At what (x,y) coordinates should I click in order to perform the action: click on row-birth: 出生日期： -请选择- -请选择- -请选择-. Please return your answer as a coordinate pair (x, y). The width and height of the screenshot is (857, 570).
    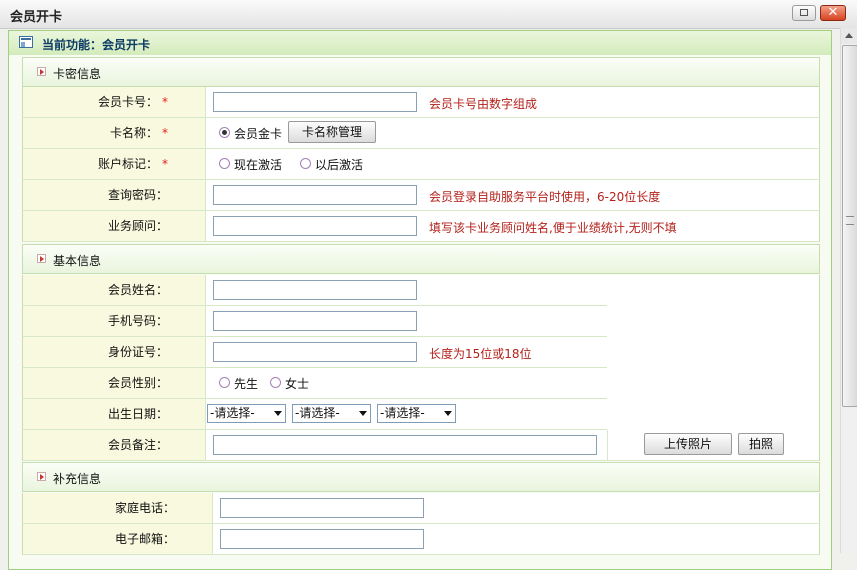
    Looking at the image, I should click on (314, 414).